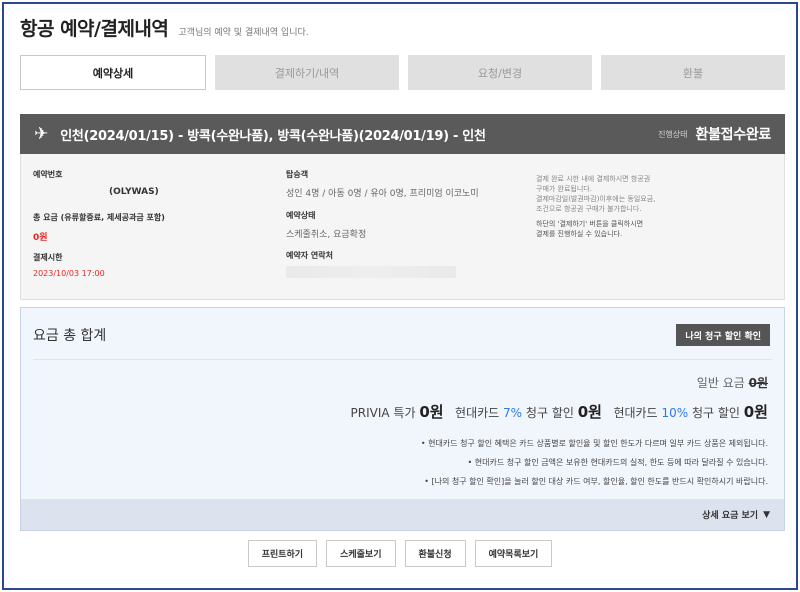 This screenshot has width=800, height=592. Describe the element at coordinates (477, 413) in the screenshot. I see `hyundai7-prefix: 현대카드` at that location.